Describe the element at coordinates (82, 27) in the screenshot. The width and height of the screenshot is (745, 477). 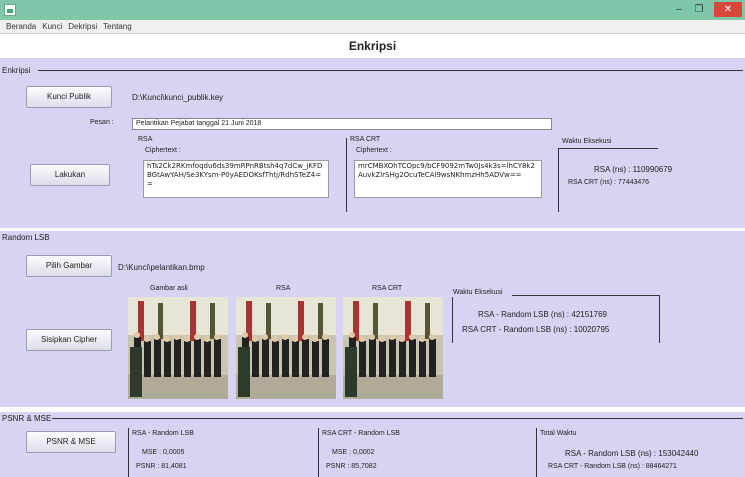
I see `menu-dekripsi: Dekripsi` at that location.